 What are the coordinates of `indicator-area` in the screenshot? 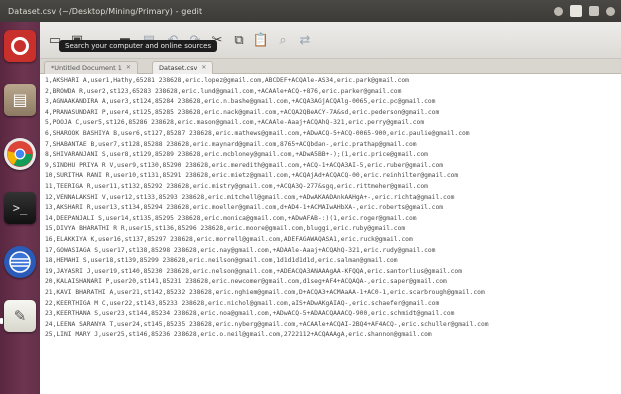 It's located at (584, 11).